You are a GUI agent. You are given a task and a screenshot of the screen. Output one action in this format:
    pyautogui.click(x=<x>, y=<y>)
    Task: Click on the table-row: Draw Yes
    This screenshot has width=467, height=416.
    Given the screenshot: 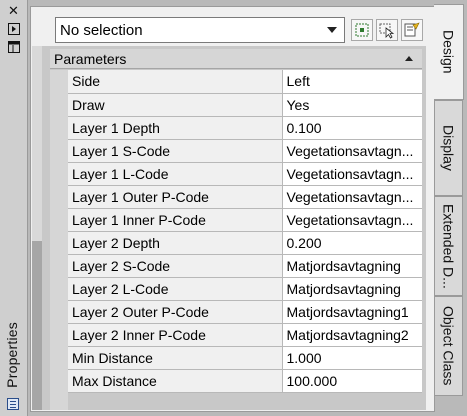 What is the action you would take?
    pyautogui.click(x=245, y=105)
    